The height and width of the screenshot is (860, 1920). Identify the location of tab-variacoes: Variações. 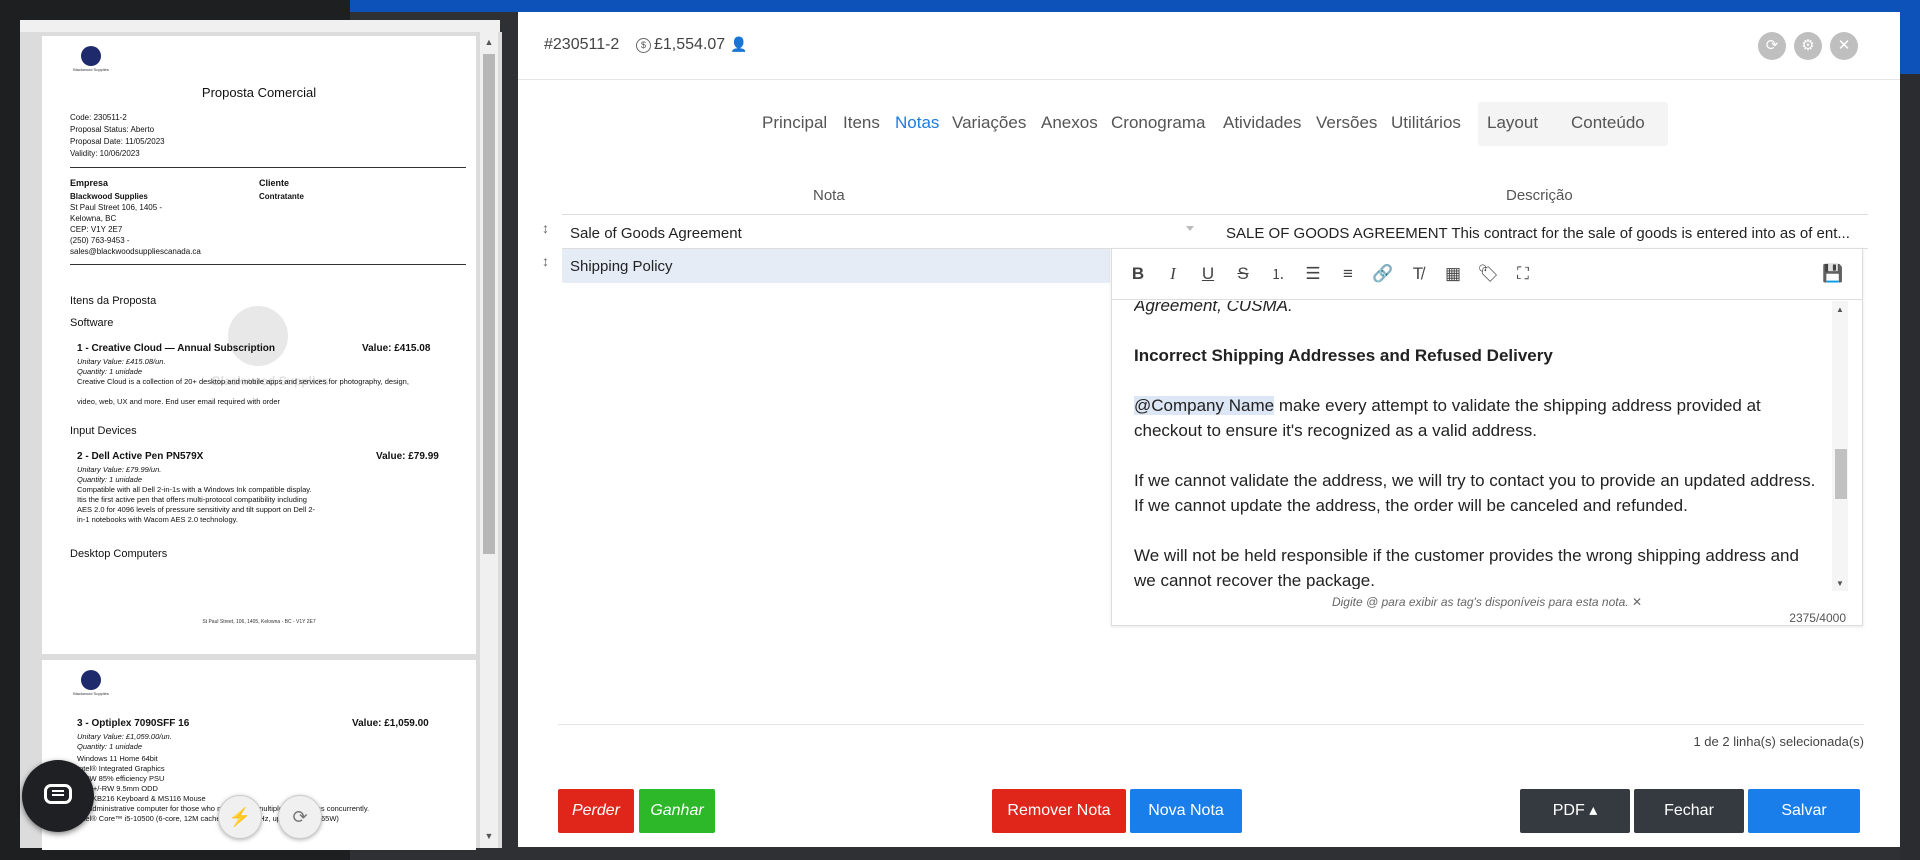
(989, 128).